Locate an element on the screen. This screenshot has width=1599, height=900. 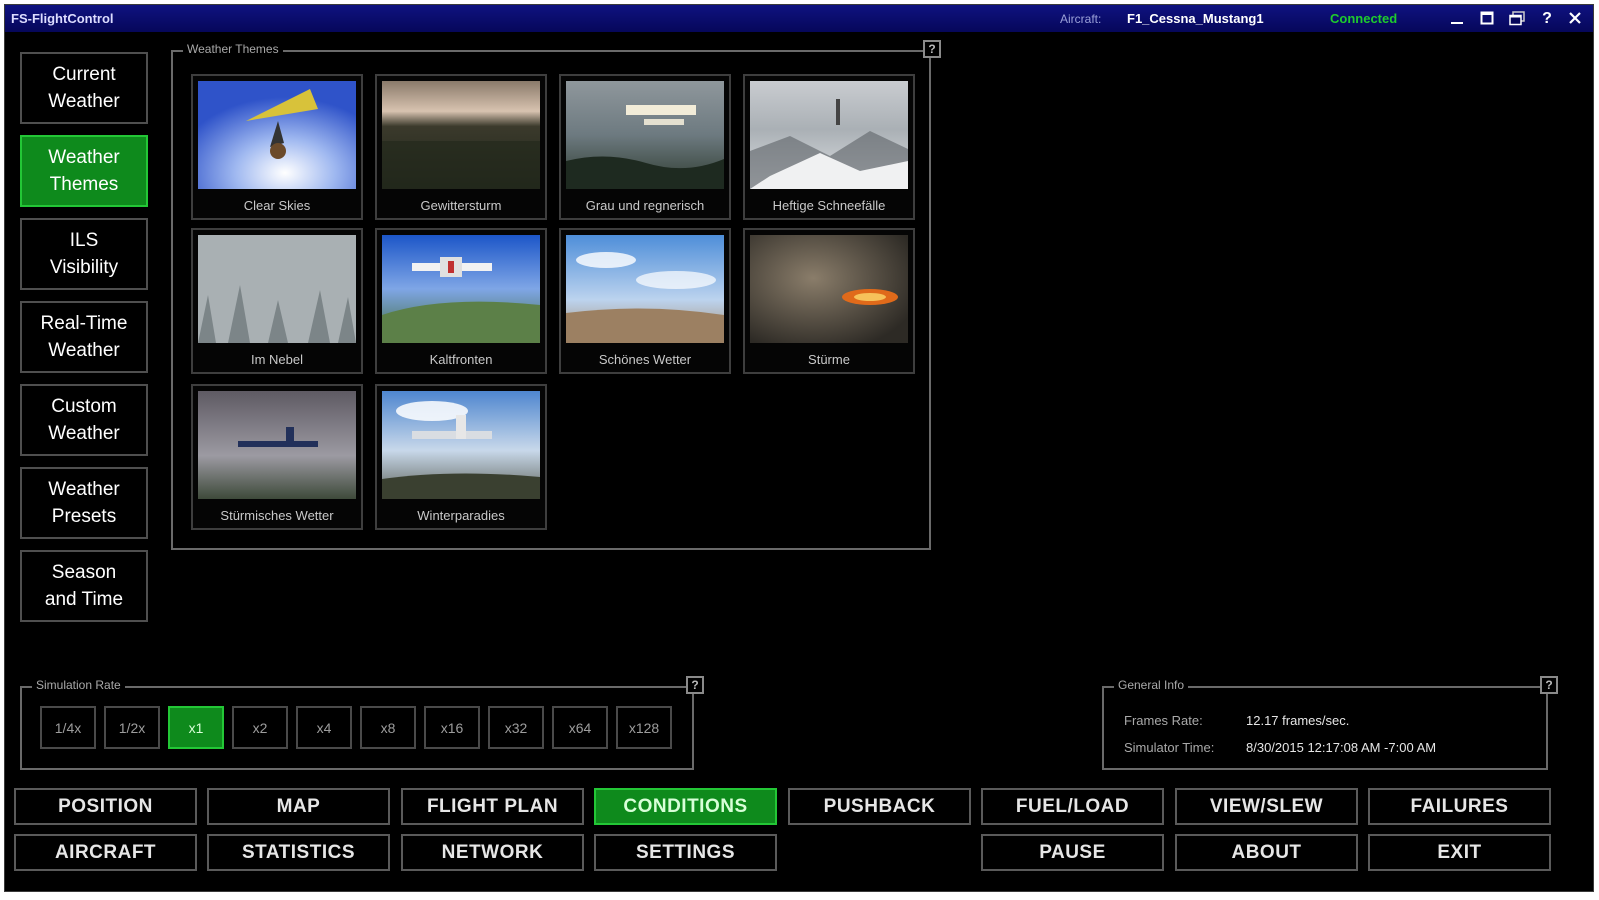
theme-tile-winterparadies: Winterparadies is located at coordinates (461, 457).